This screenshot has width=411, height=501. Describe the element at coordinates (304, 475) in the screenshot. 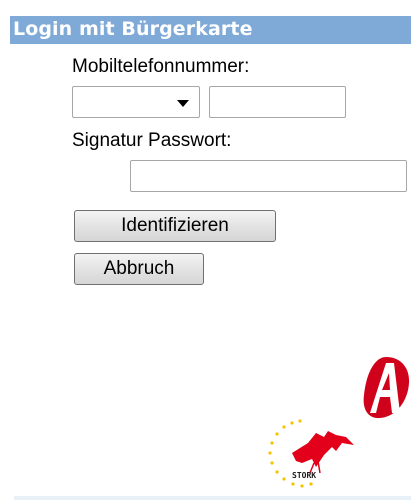

I see `stork-logo-text: STORK` at that location.